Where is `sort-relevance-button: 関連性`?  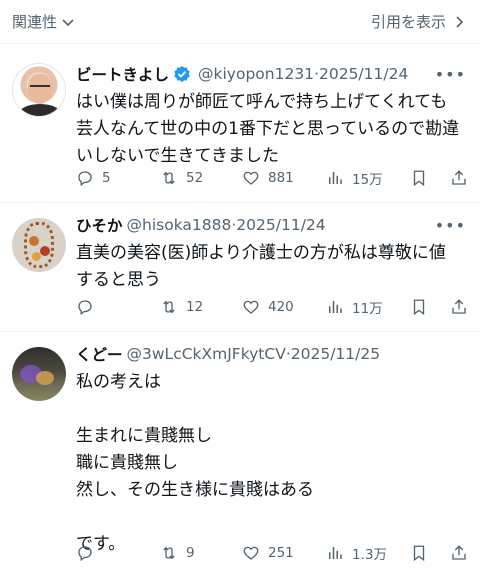
sort-relevance-button: 関連性 is located at coordinates (43, 21).